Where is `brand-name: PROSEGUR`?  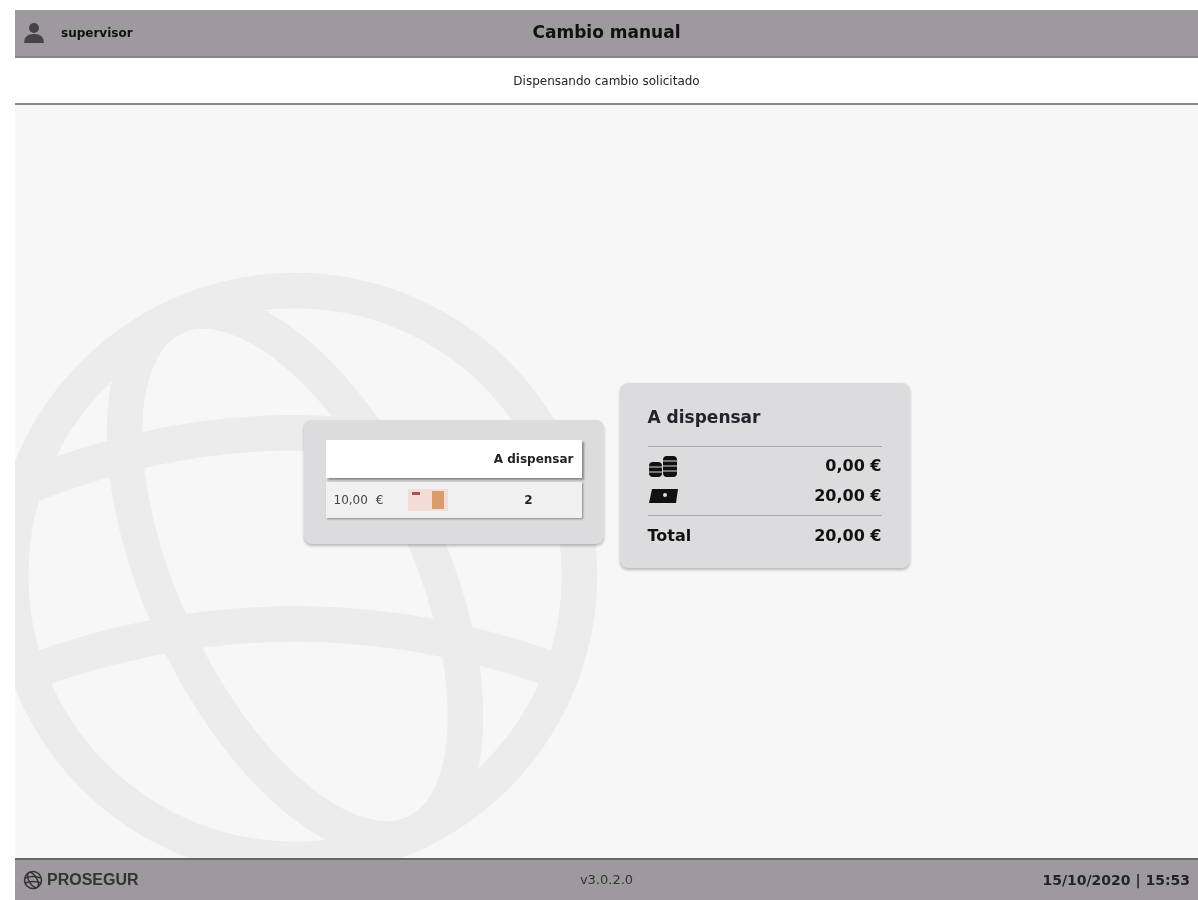 brand-name: PROSEGUR is located at coordinates (93, 880).